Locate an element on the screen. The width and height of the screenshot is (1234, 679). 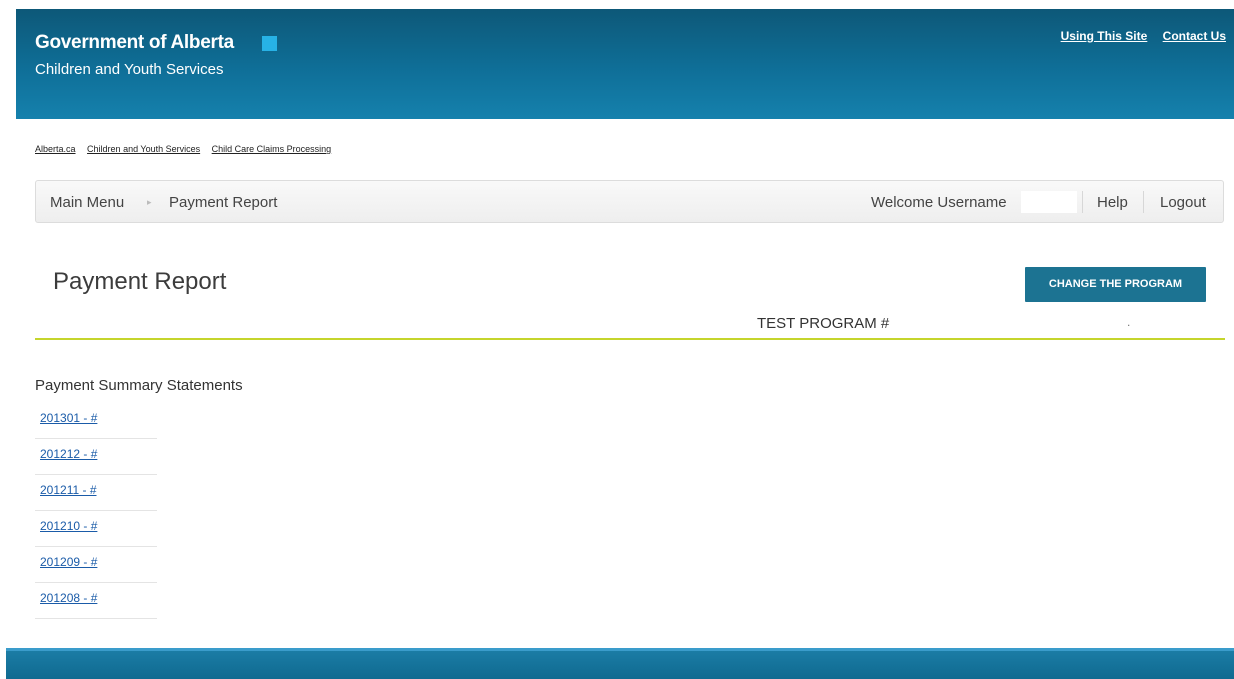
contact-us-link: Contact Us is located at coordinates (1194, 36).